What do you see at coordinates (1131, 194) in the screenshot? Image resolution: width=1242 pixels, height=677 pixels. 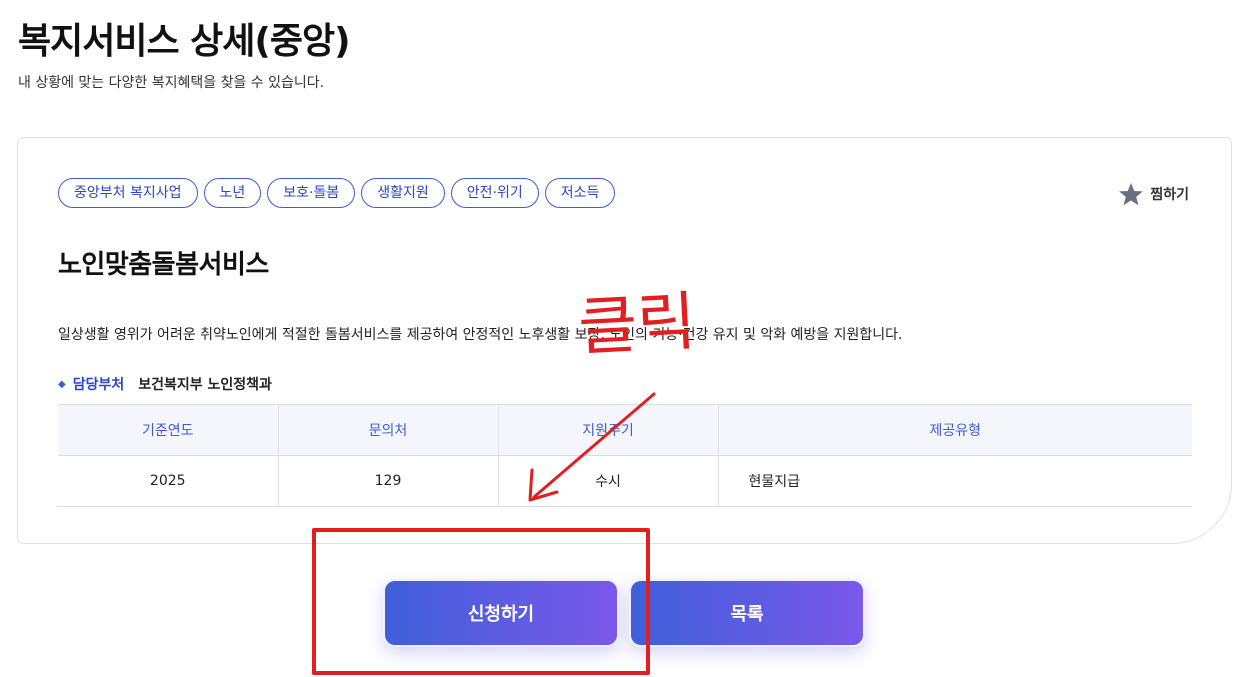 I see `star-icon` at bounding box center [1131, 194].